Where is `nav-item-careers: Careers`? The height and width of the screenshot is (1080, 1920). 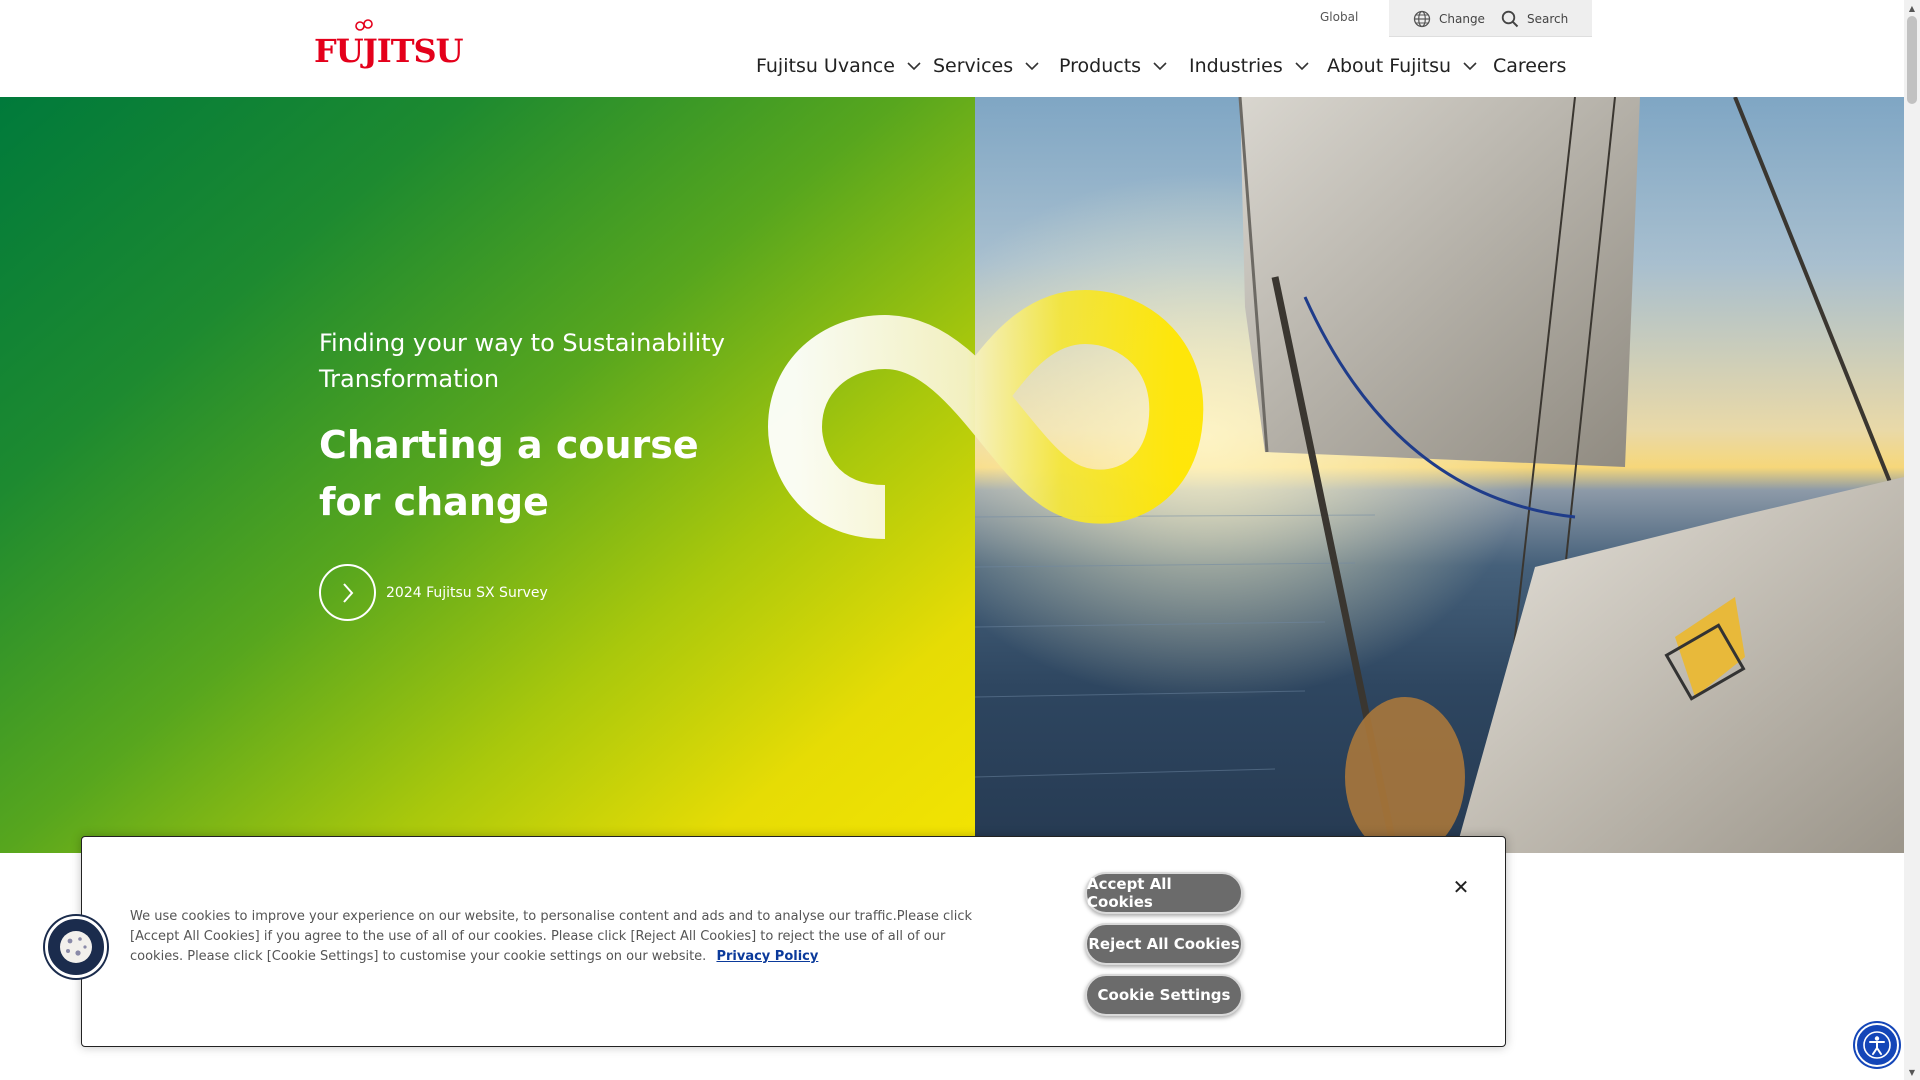 nav-item-careers: Careers is located at coordinates (1529, 66).